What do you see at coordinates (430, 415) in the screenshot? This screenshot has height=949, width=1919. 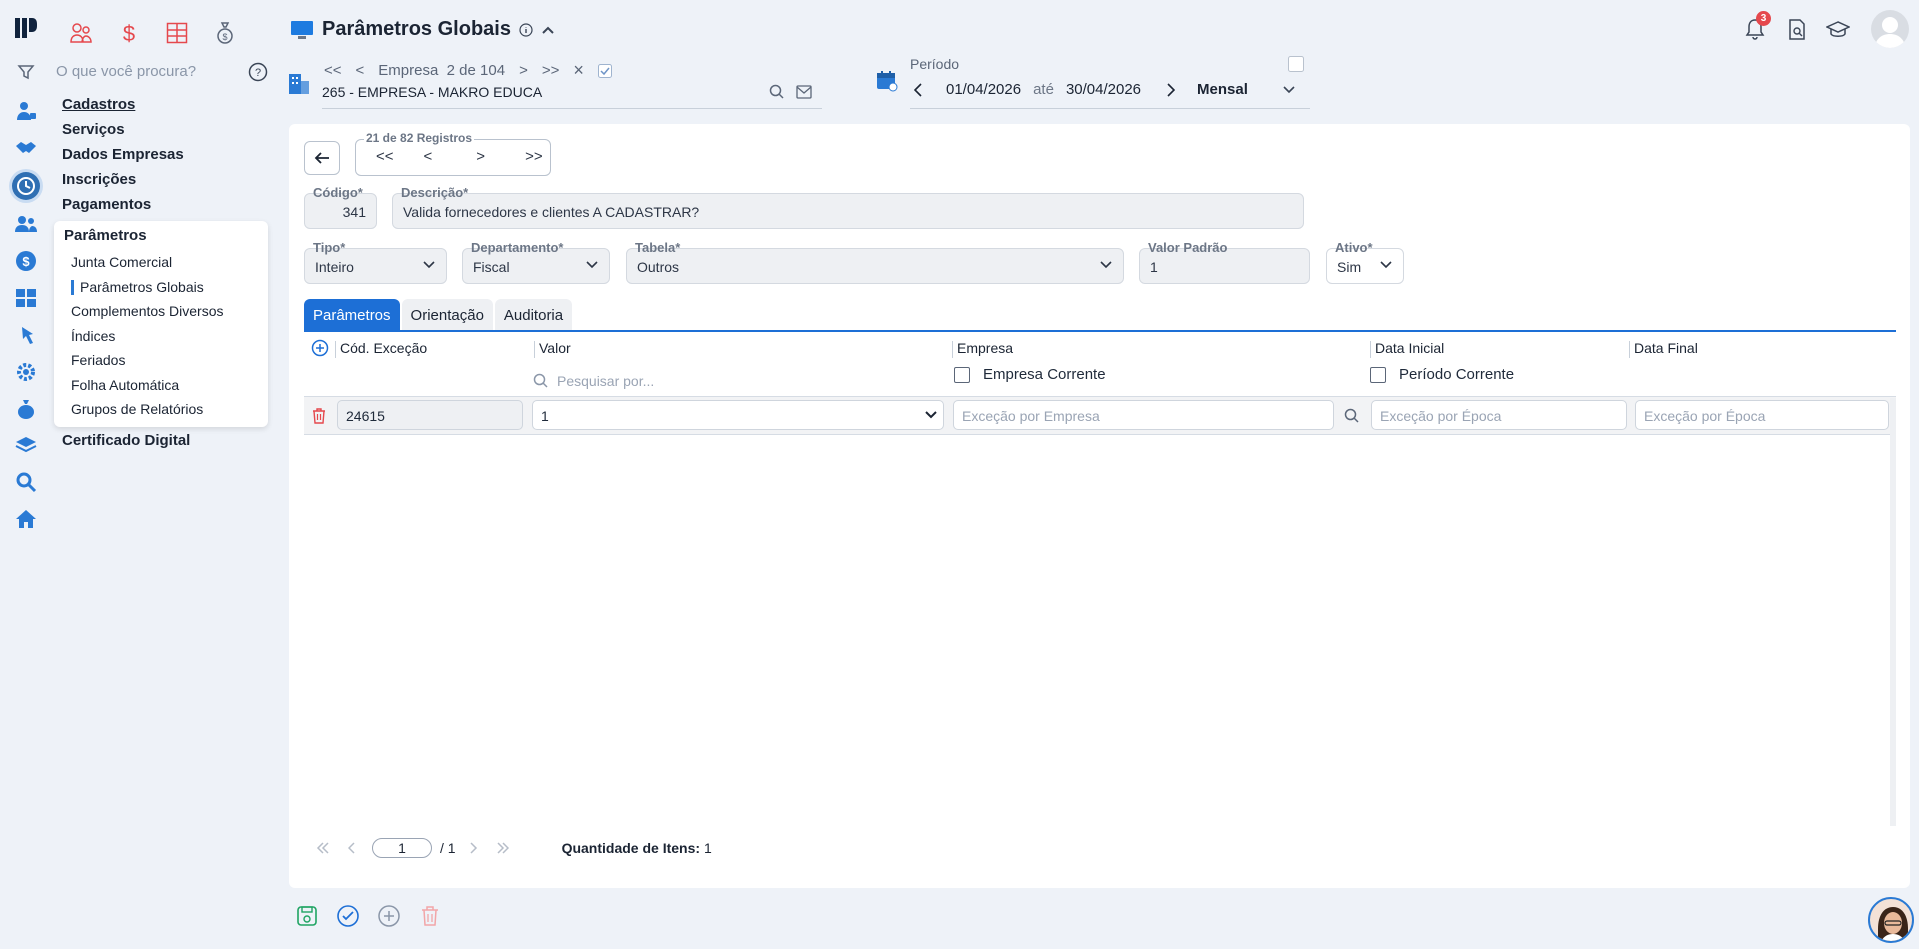 I see `cod-excecao-cell: 24615` at bounding box center [430, 415].